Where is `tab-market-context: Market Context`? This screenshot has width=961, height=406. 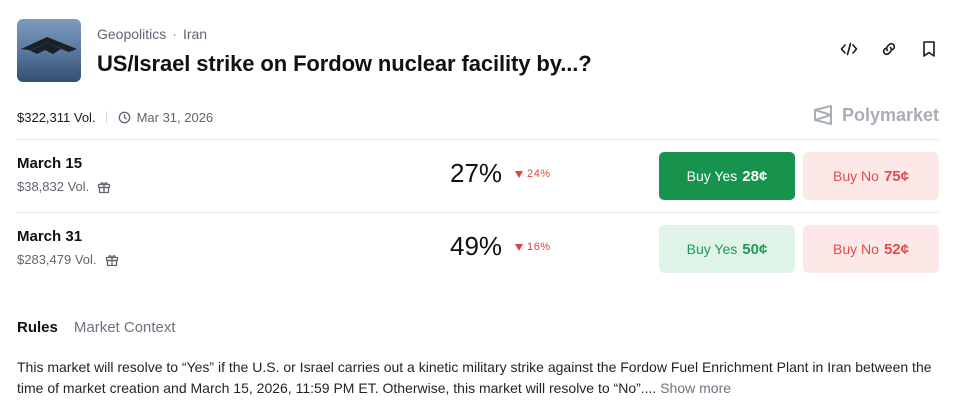 tab-market-context: Market Context is located at coordinates (125, 327).